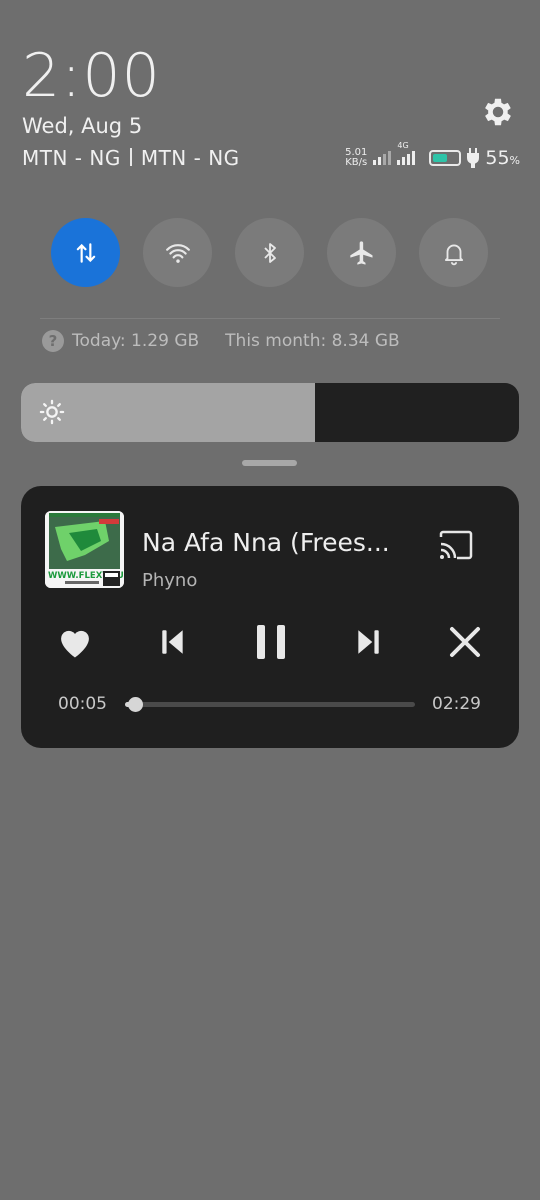 This screenshot has height=1200, width=540. Describe the element at coordinates (82, 126) in the screenshot. I see `date: Wed, Aug 5` at that location.